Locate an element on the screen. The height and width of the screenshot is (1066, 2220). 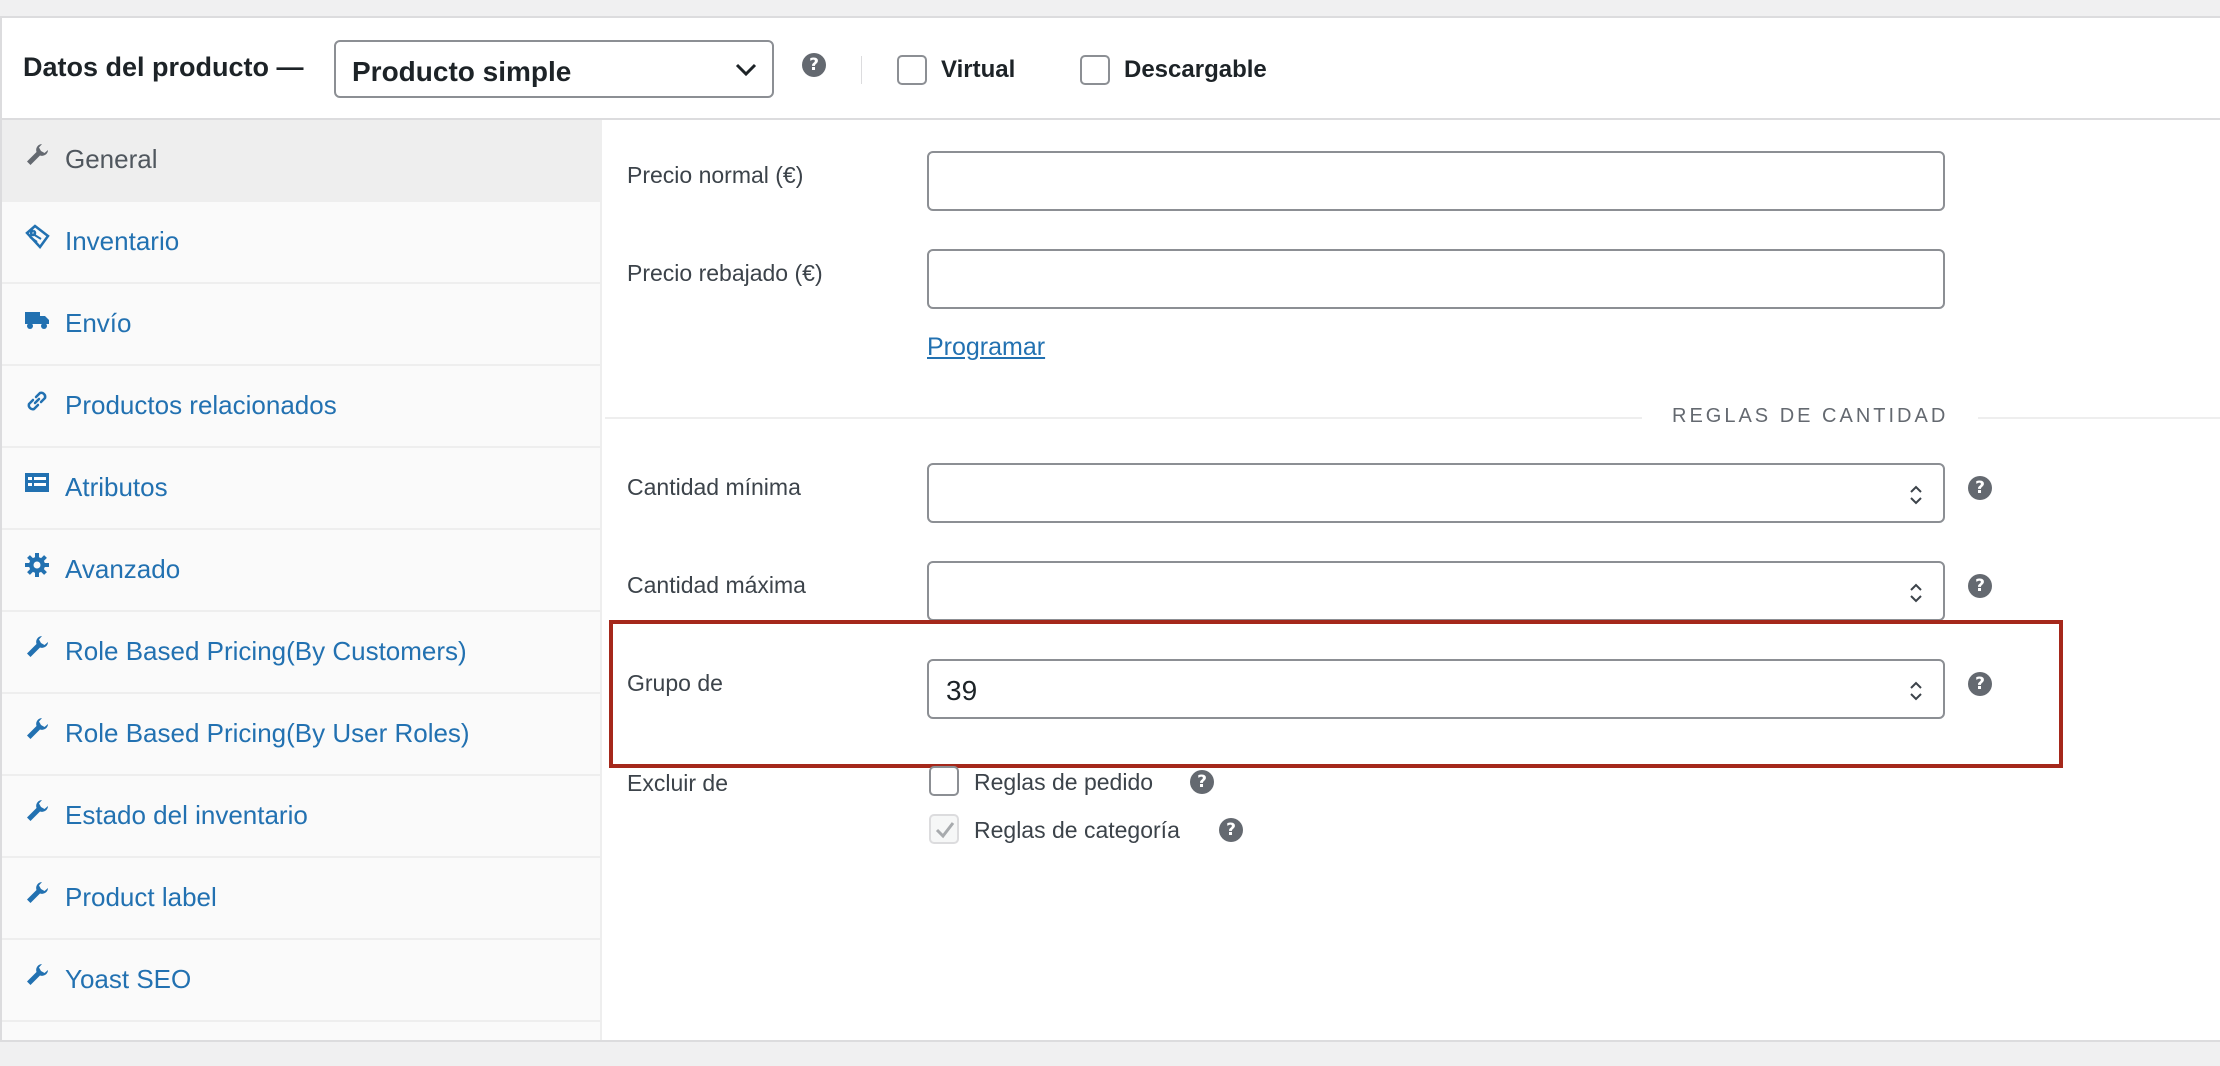
tab-role-pricing-customers: Role Based Pricing(By Customers) is located at coordinates (301, 653).